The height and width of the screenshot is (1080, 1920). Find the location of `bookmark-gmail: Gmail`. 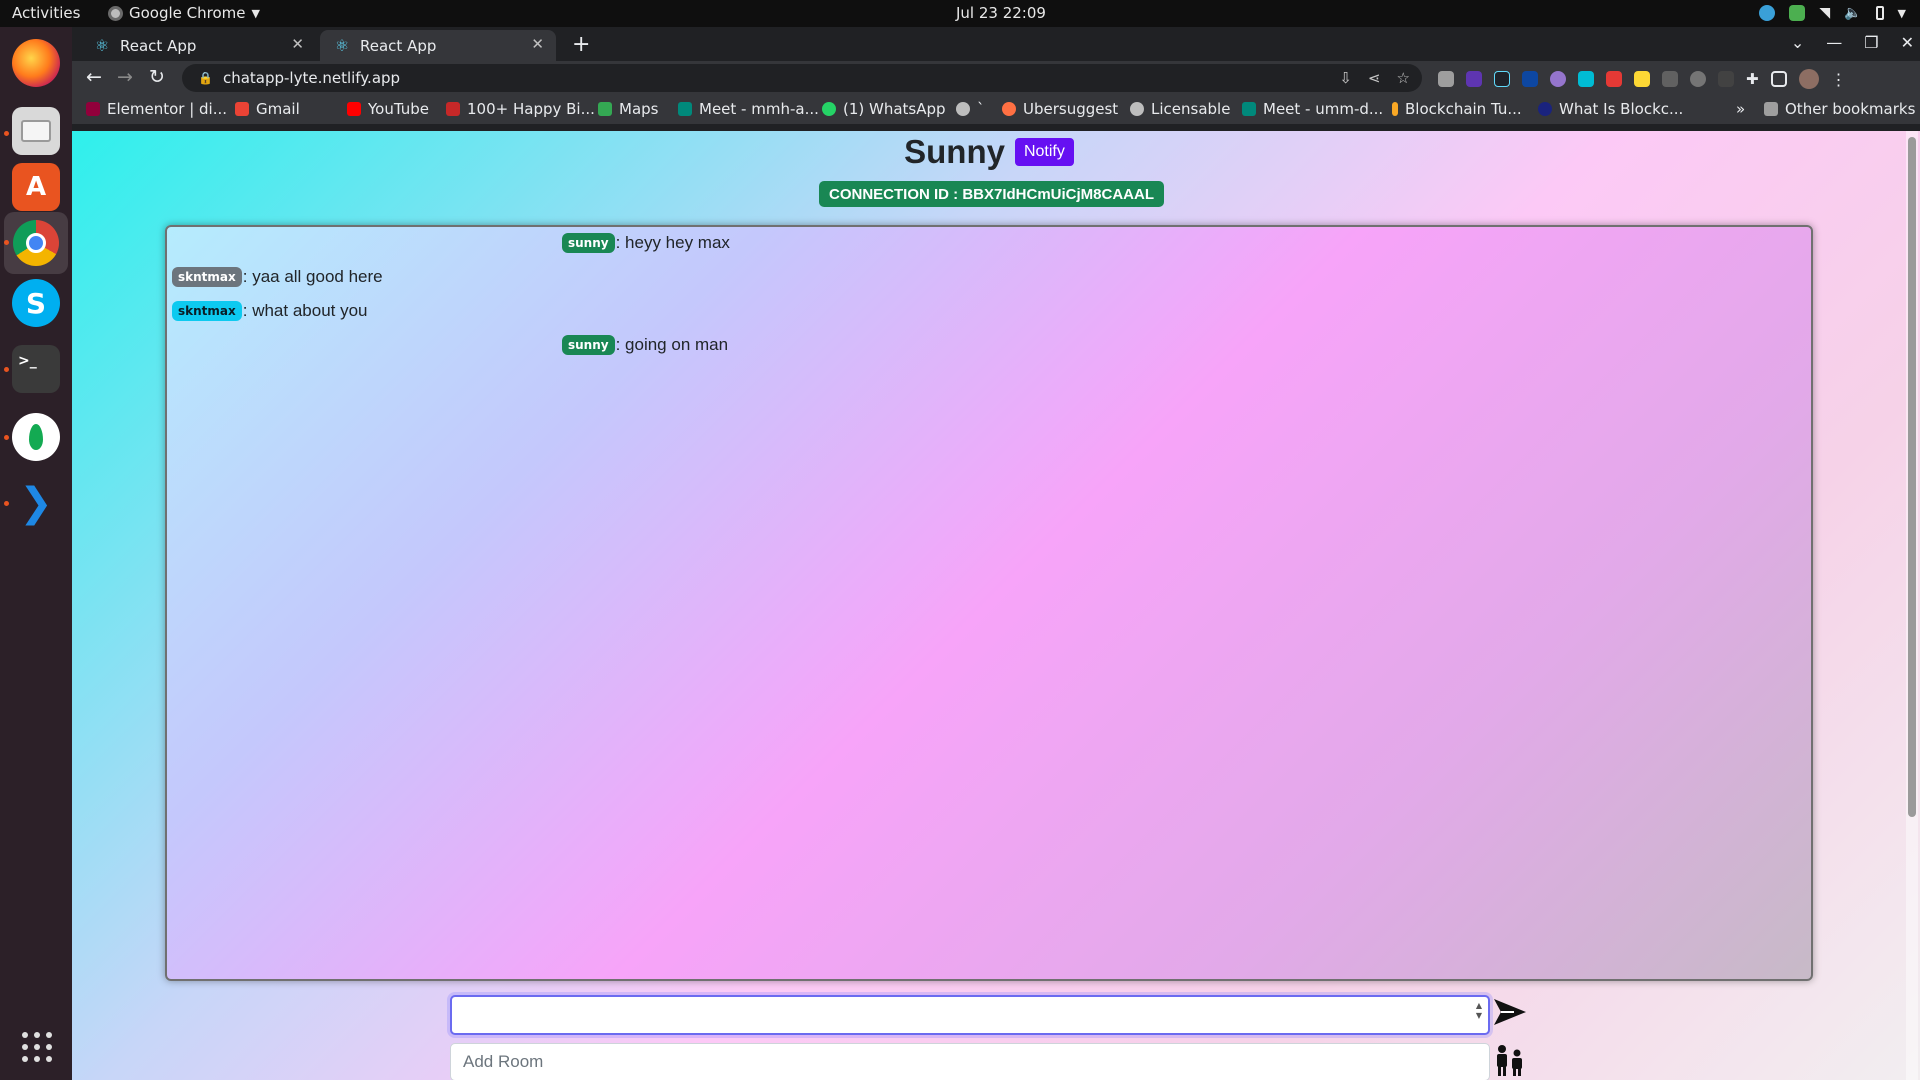

bookmark-gmail: Gmail is located at coordinates (267, 109).